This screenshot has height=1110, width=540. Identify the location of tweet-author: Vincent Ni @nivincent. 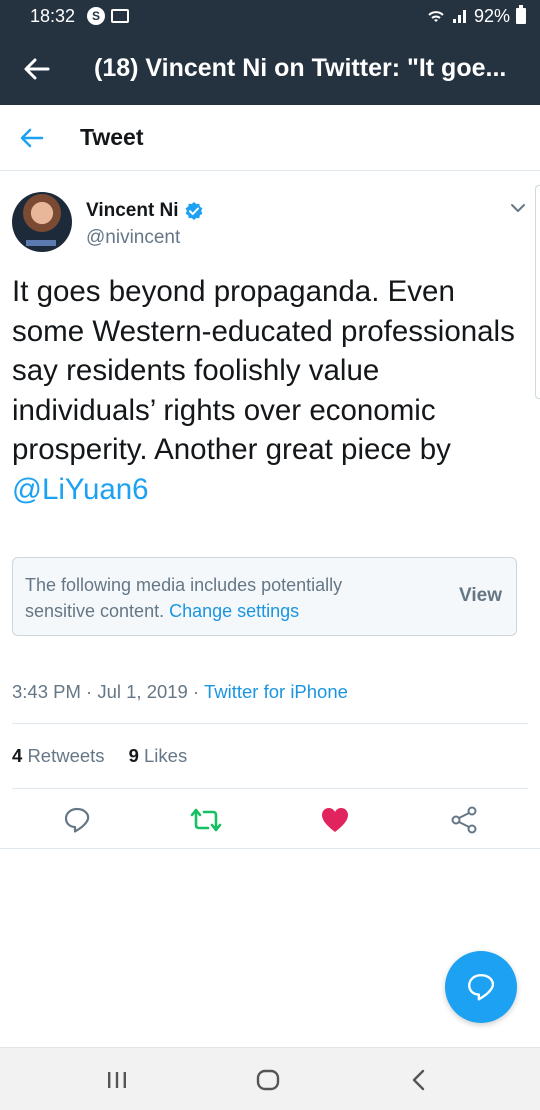
(270, 224).